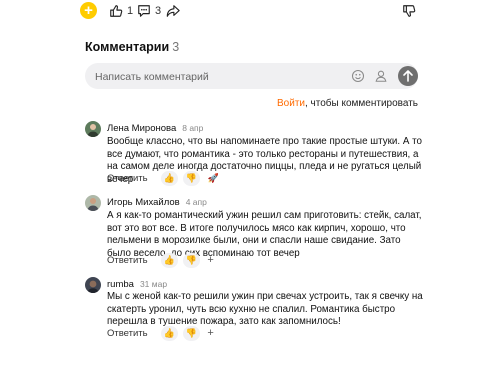 Image resolution: width=500 pixels, height=387 pixels. I want to click on login-prompt: Войти, чтобы комментировать, so click(347, 103).